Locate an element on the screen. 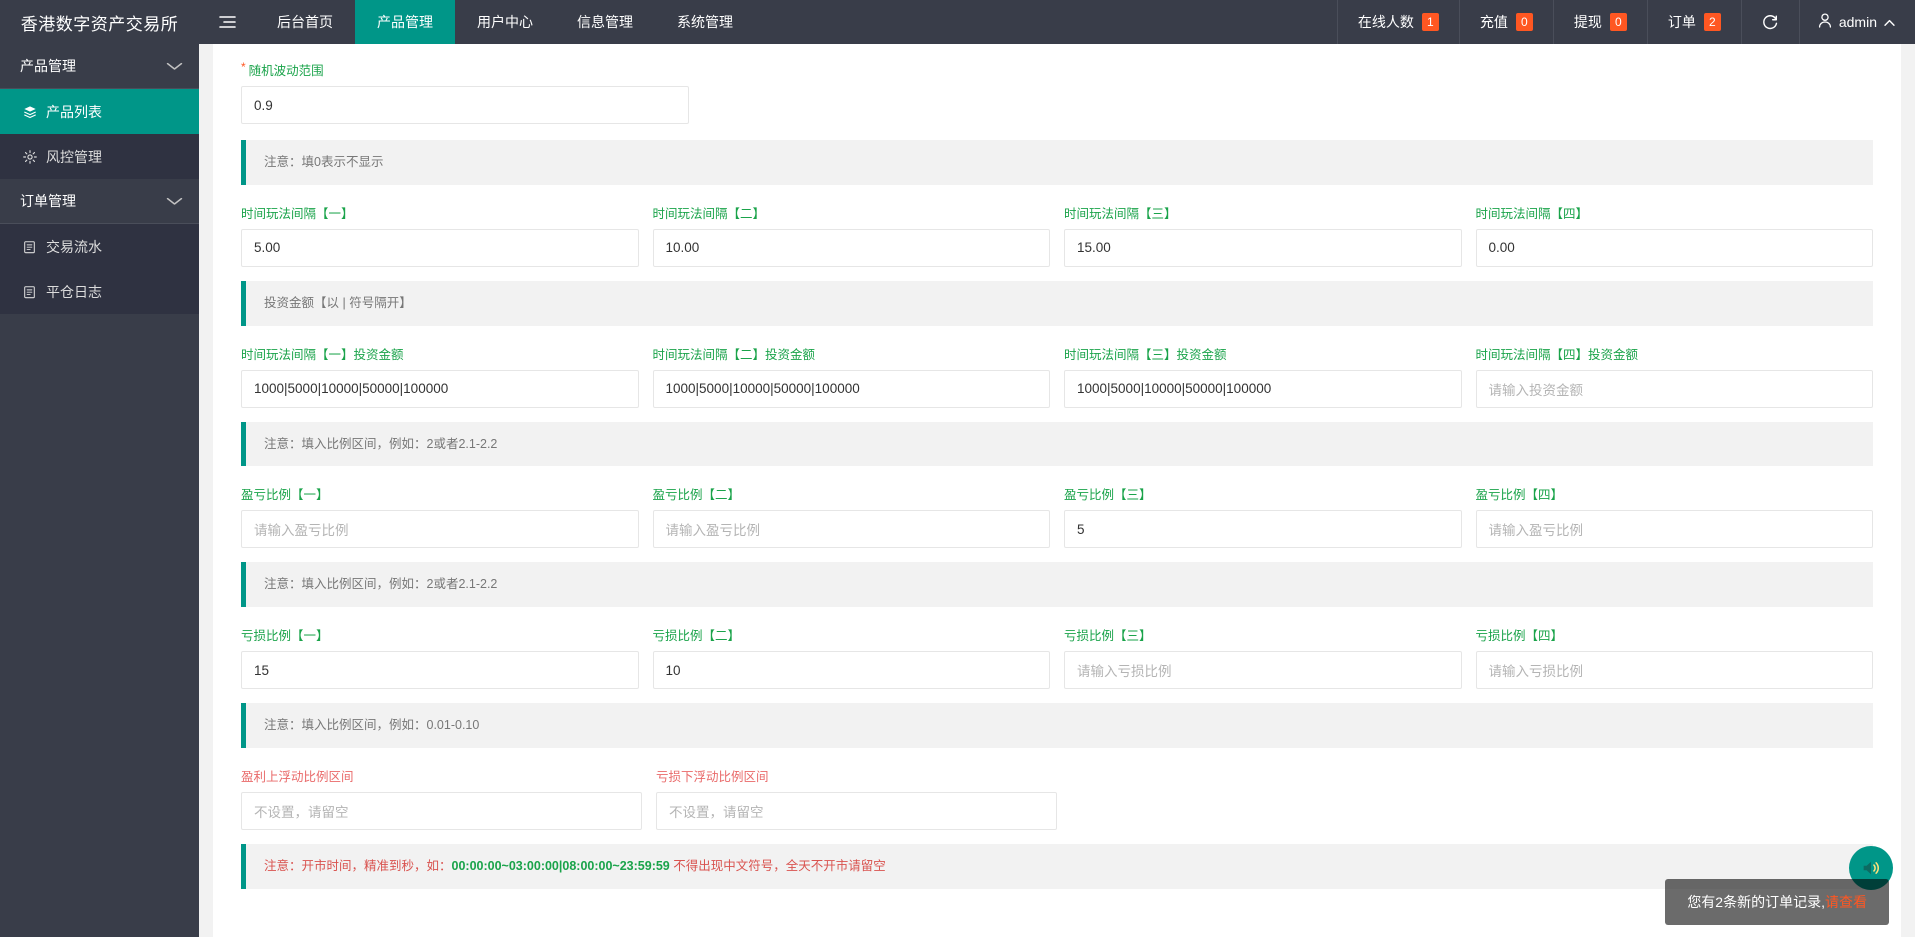 The image size is (1915, 937). loss-ratio-3-input: 请输入亏损比例 is located at coordinates (1263, 670).